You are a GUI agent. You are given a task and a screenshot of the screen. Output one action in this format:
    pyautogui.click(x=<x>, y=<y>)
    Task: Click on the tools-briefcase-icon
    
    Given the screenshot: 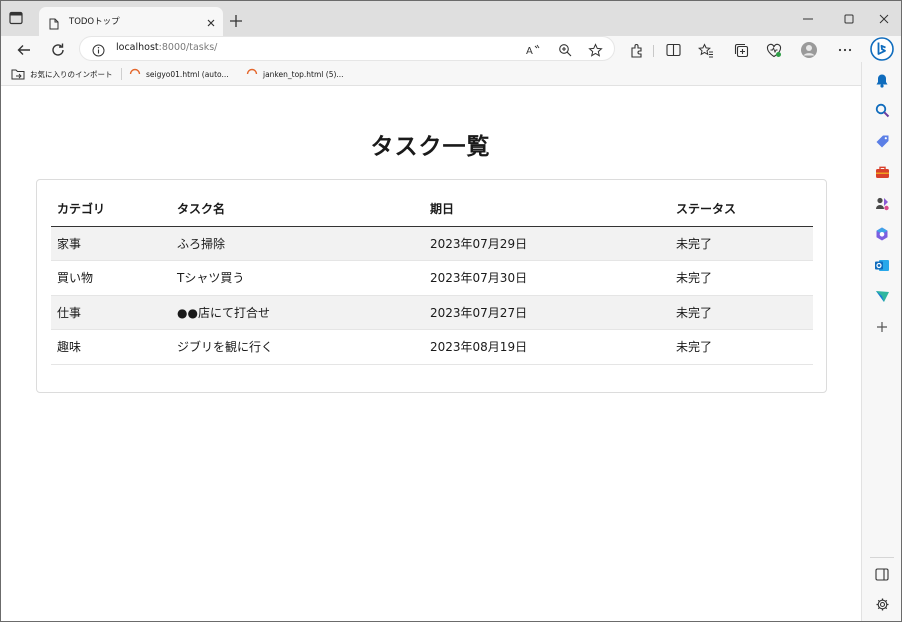 What is the action you would take?
    pyautogui.click(x=882, y=172)
    